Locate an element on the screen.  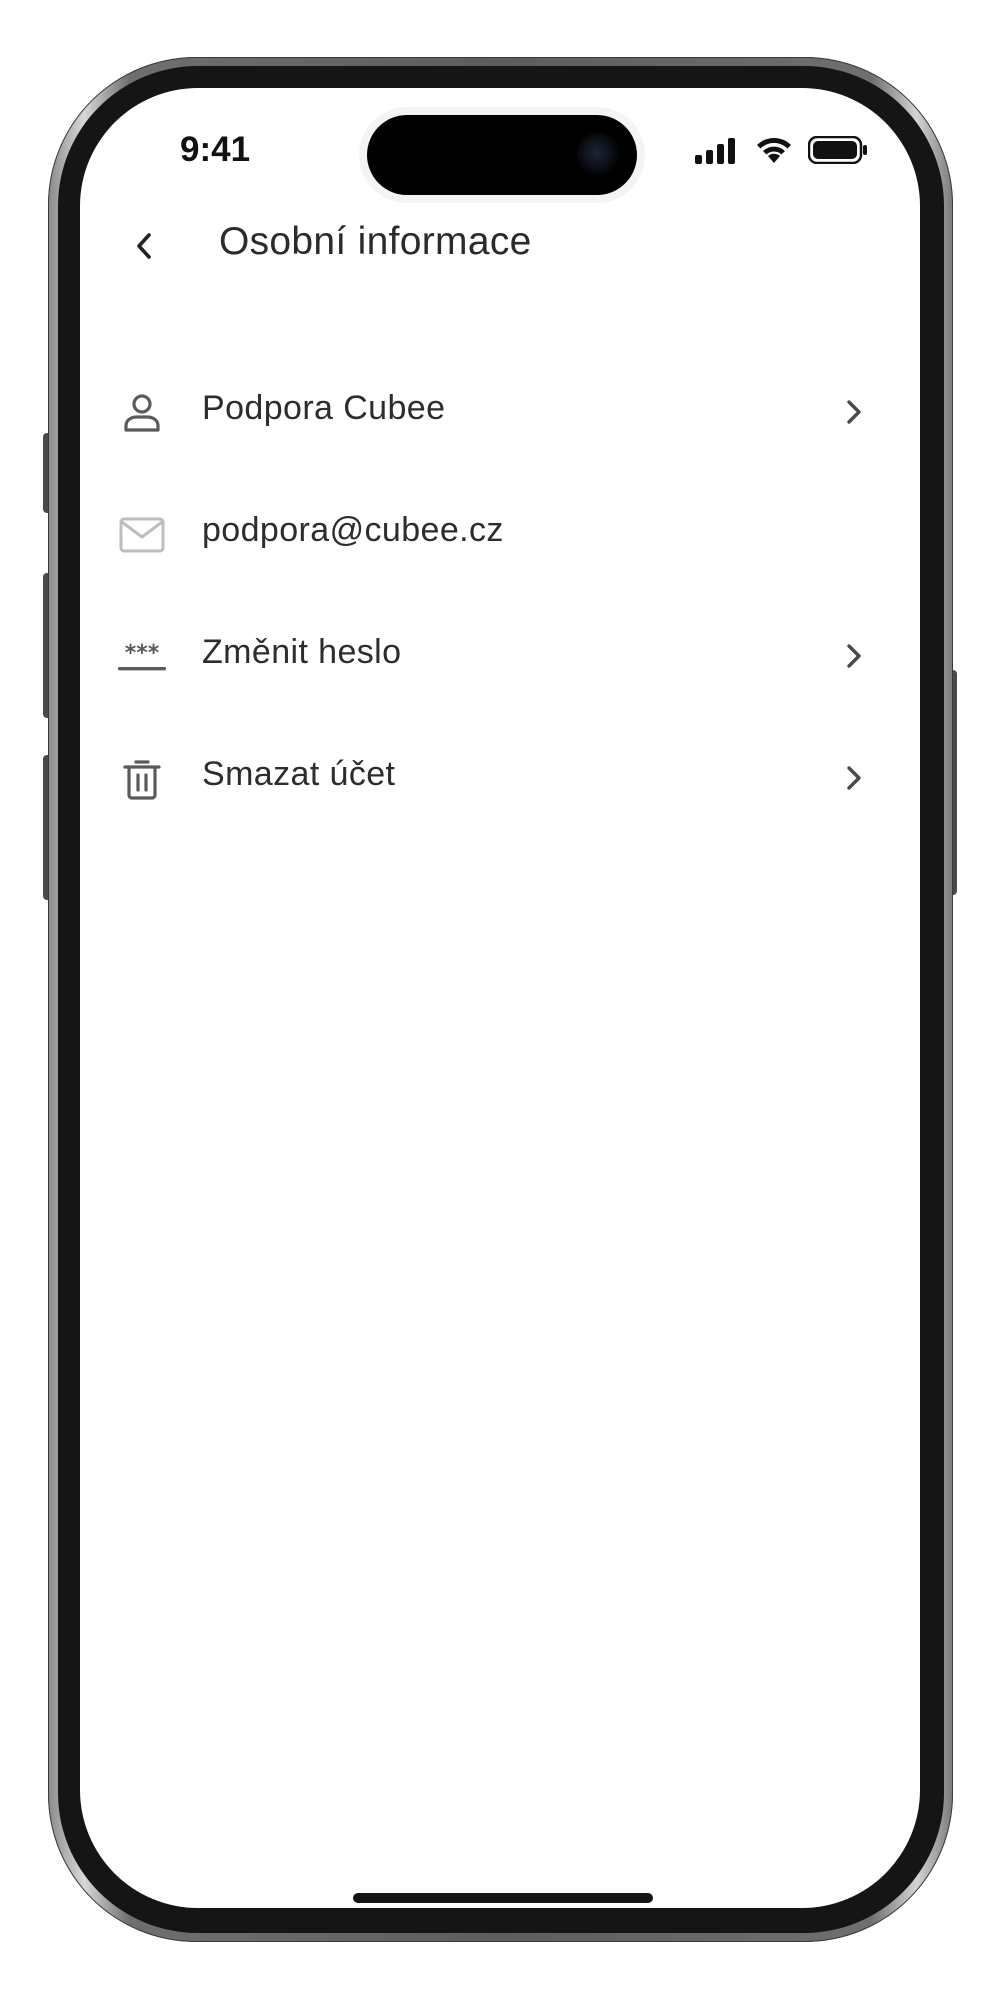
list-item-password: *** Změnit heslo is located at coordinates (500, 656).